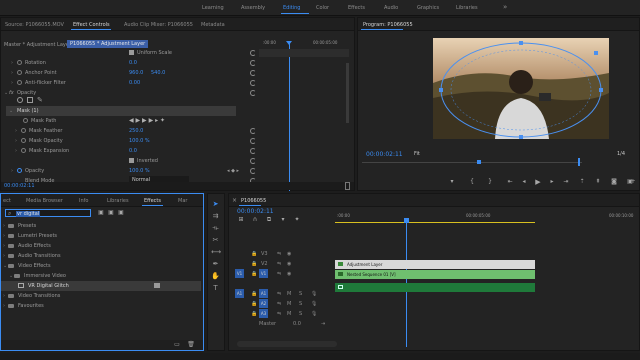 The width and height of the screenshot is (640, 360). What do you see at coordinates (19, 186) in the screenshot?
I see `ec-timecode: 00:00:02:11` at bounding box center [19, 186].